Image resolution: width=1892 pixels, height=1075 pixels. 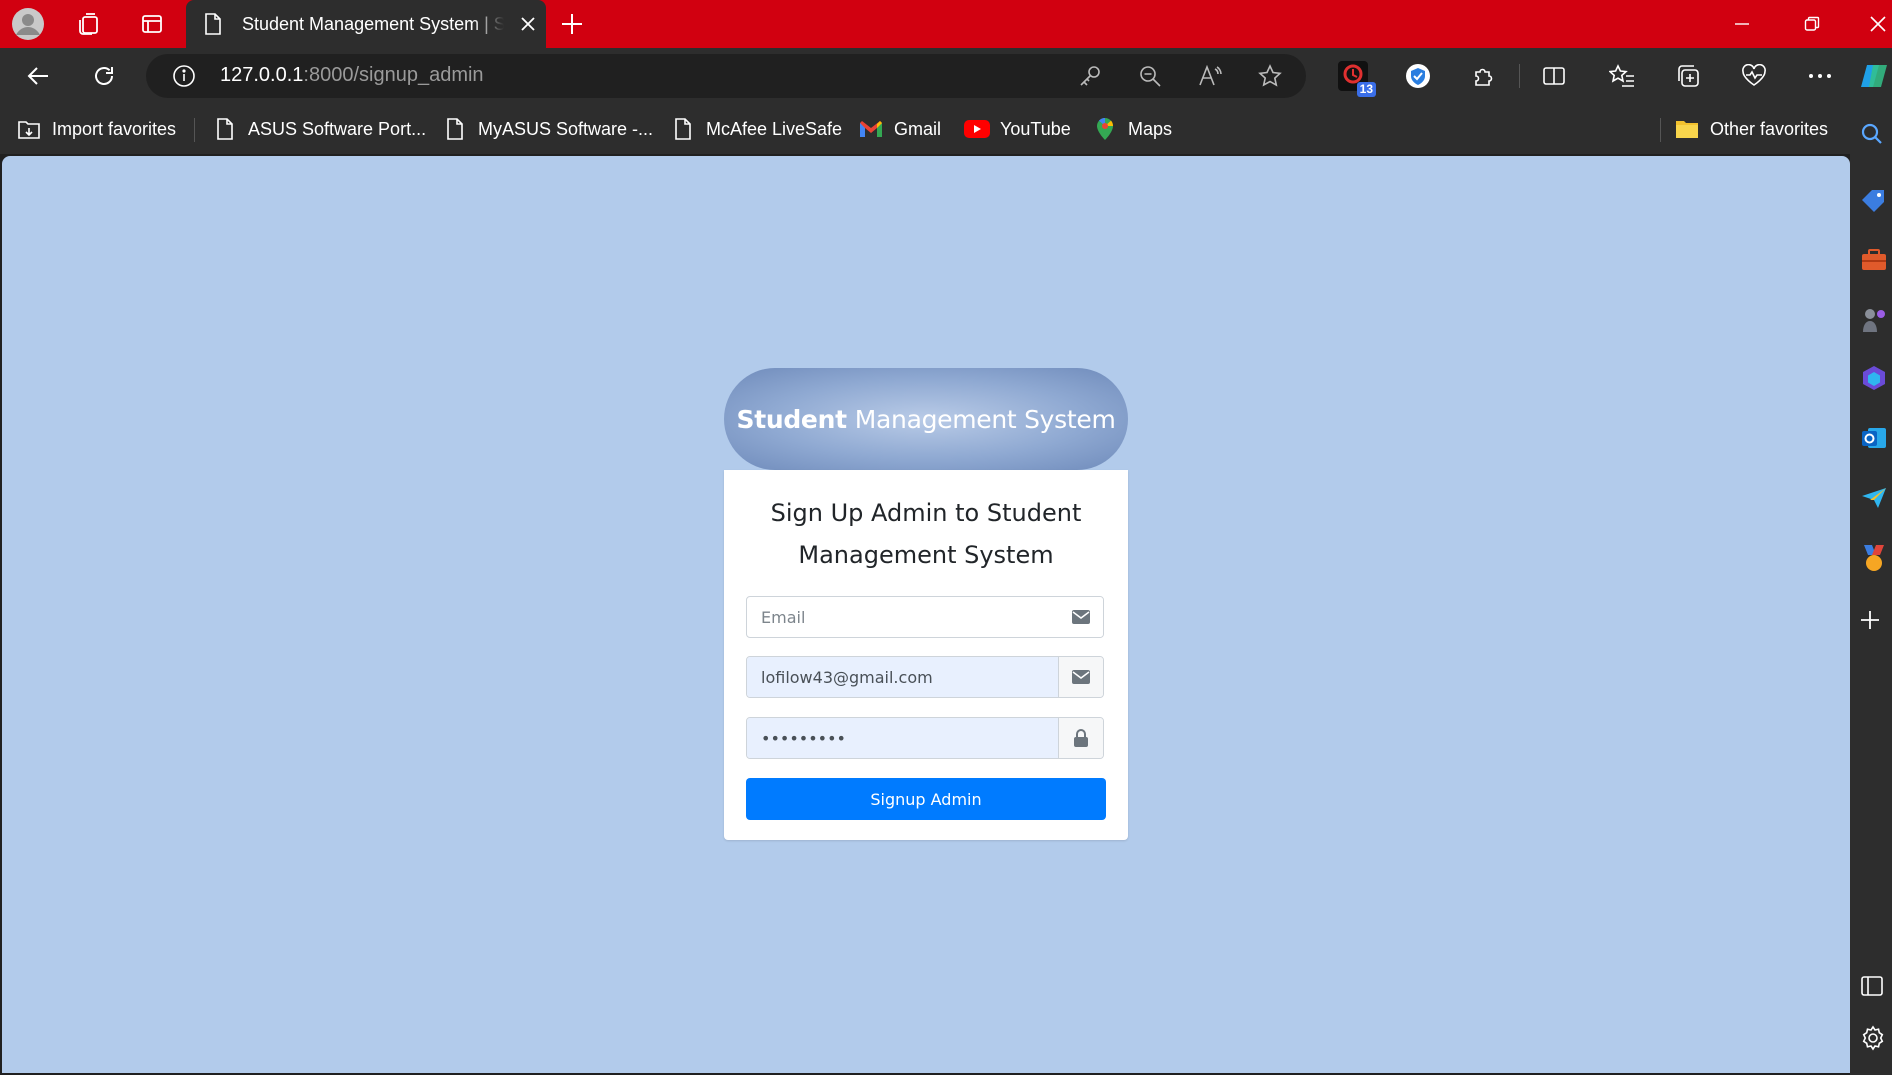 What do you see at coordinates (1150, 128) in the screenshot?
I see `favorite-label: Maps` at bounding box center [1150, 128].